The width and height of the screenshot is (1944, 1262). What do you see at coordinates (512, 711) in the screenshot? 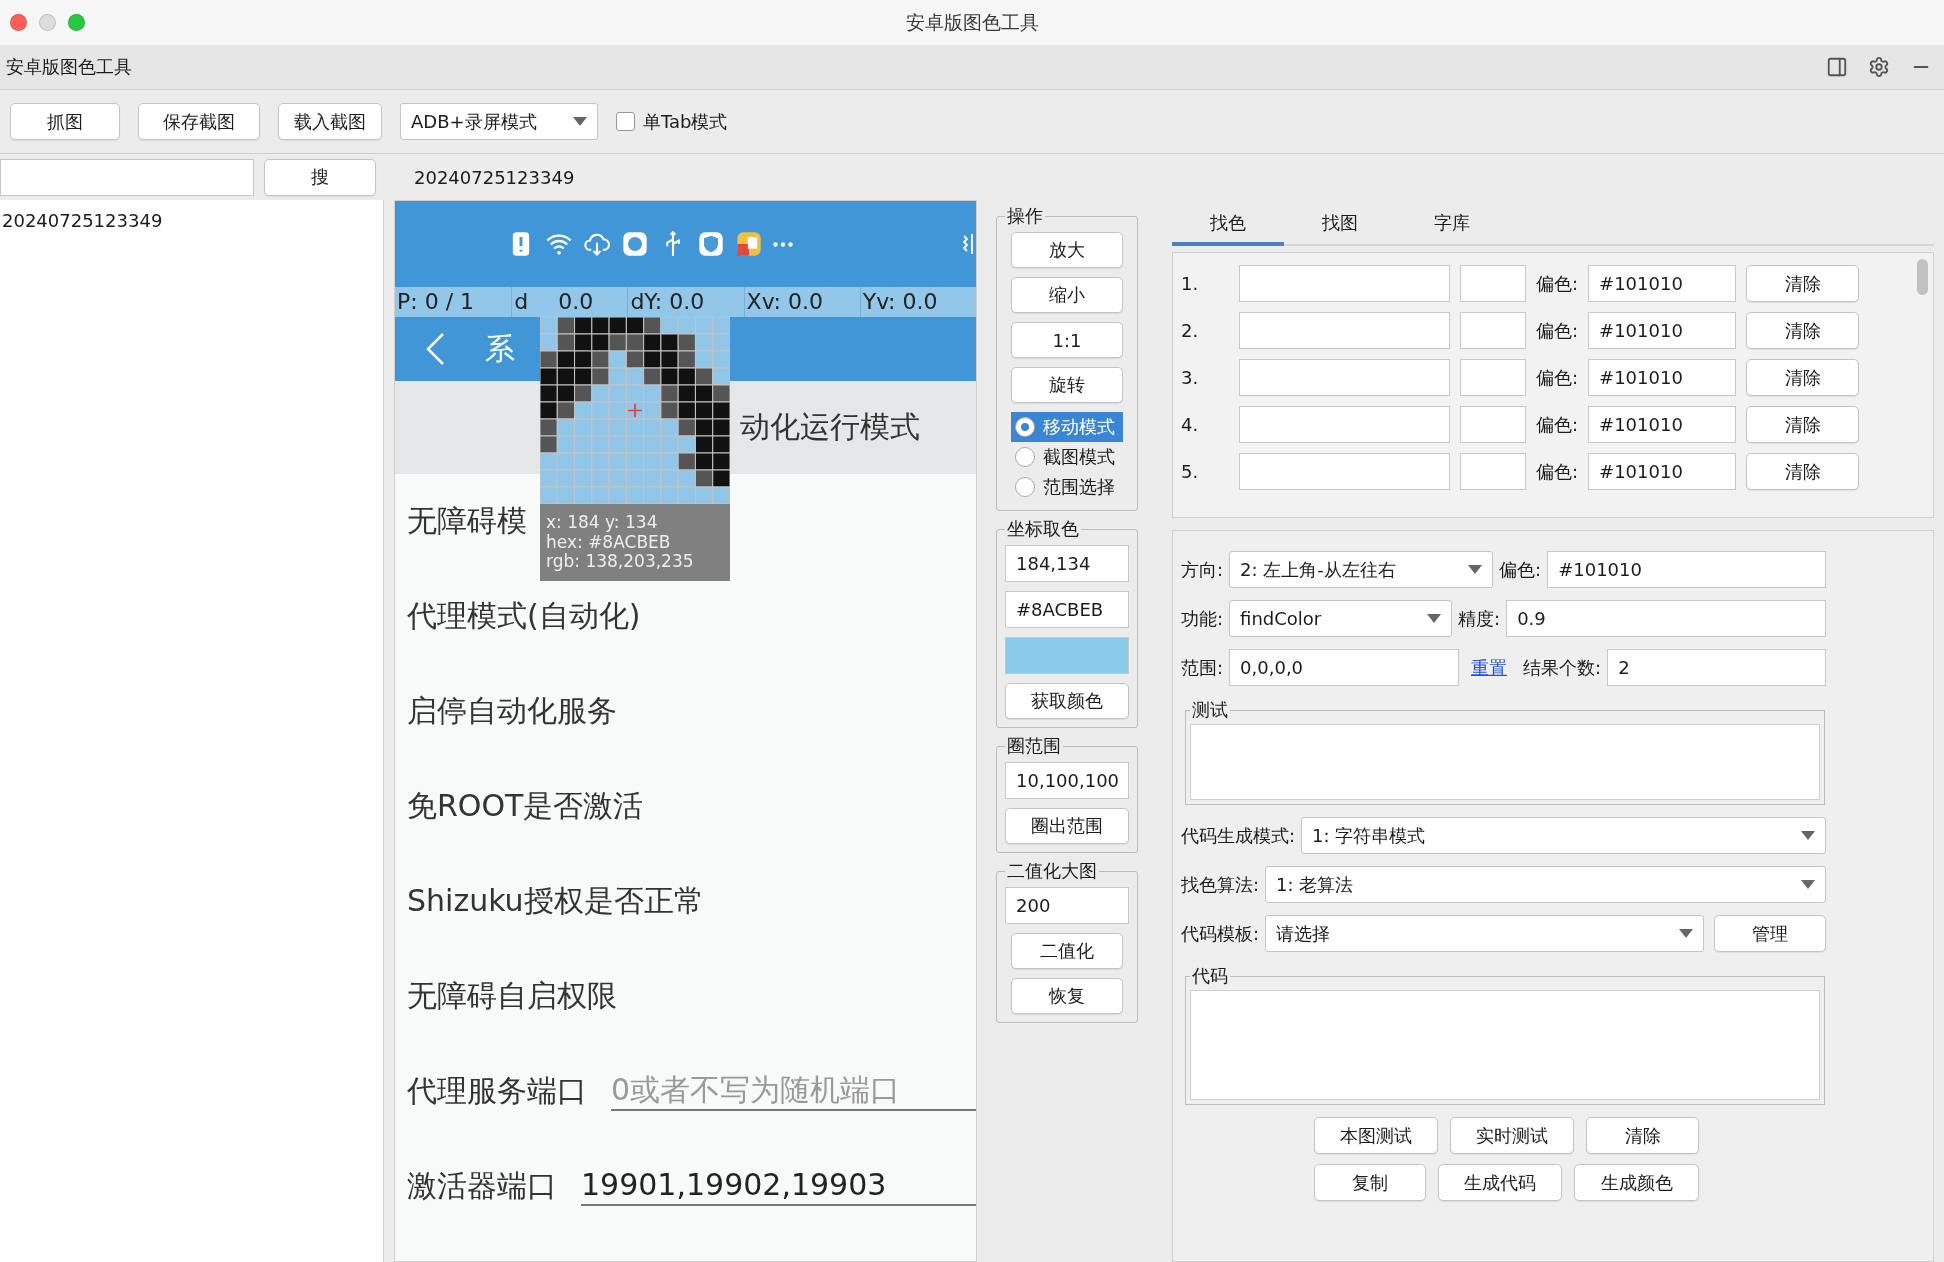
I see `setting-item: 启停自动化服务` at bounding box center [512, 711].